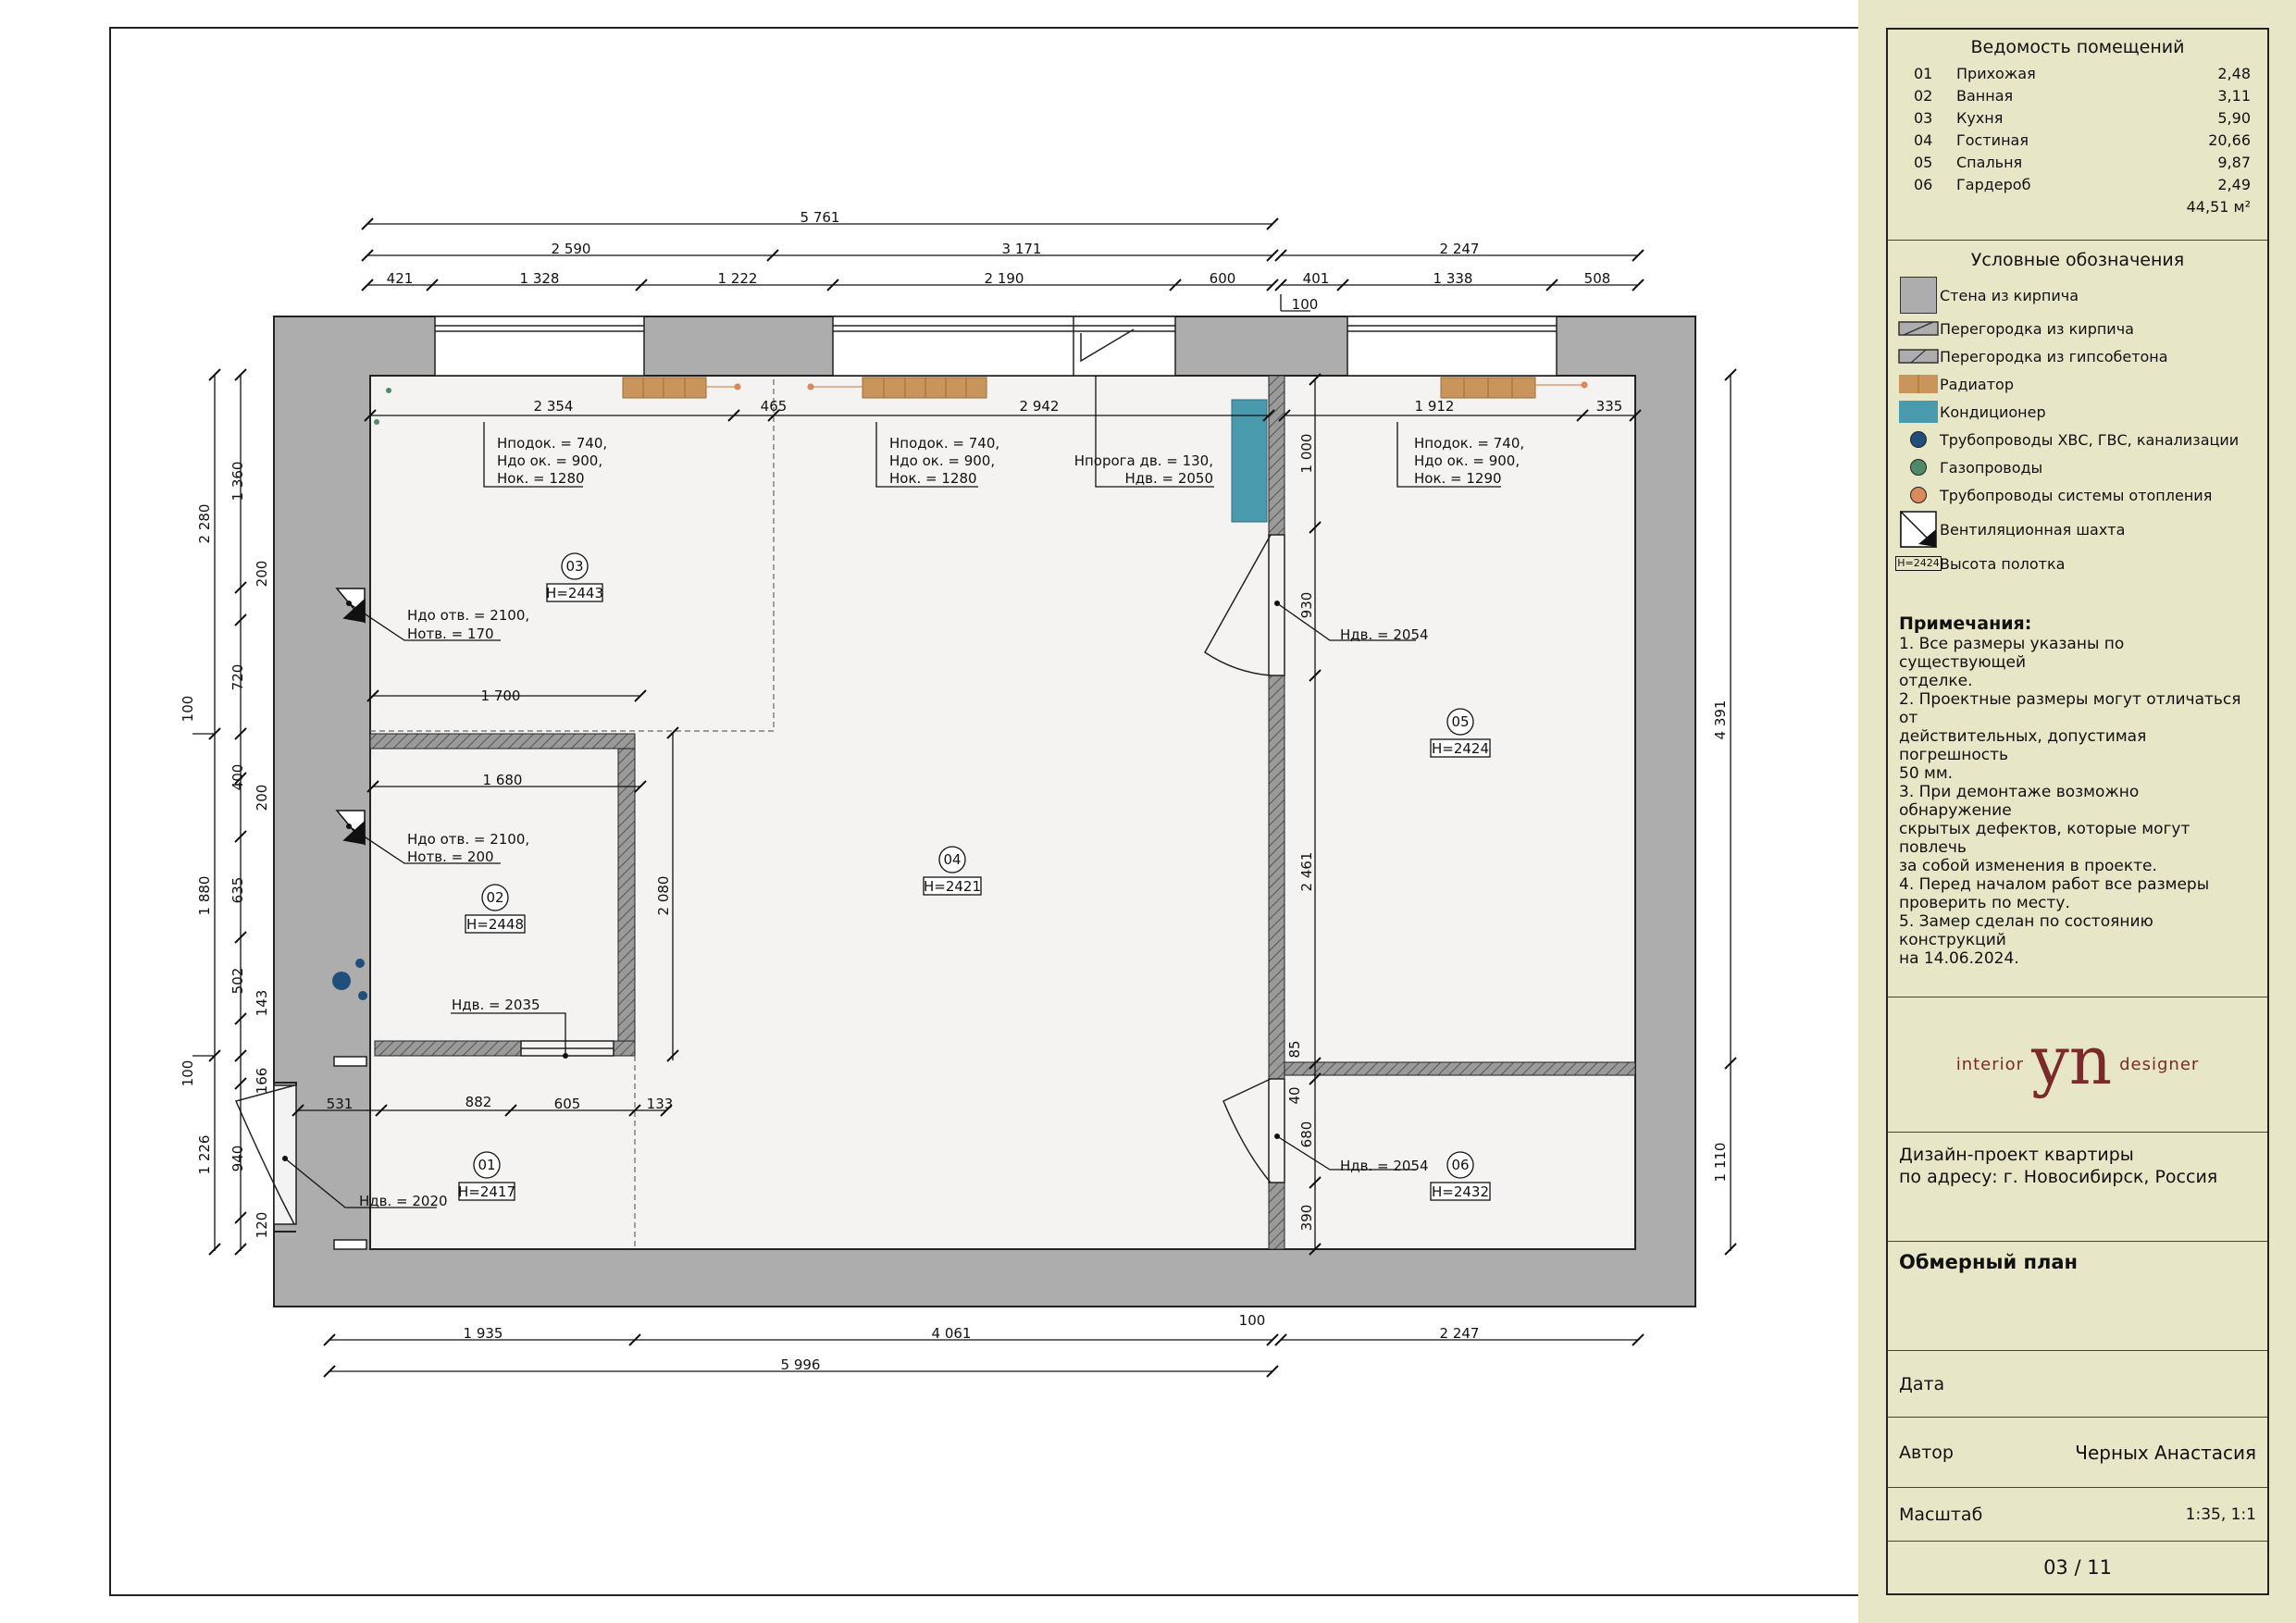 This screenshot has width=2296, height=1623. Describe the element at coordinates (486, 1165) in the screenshot. I see `room-number: 01` at that location.